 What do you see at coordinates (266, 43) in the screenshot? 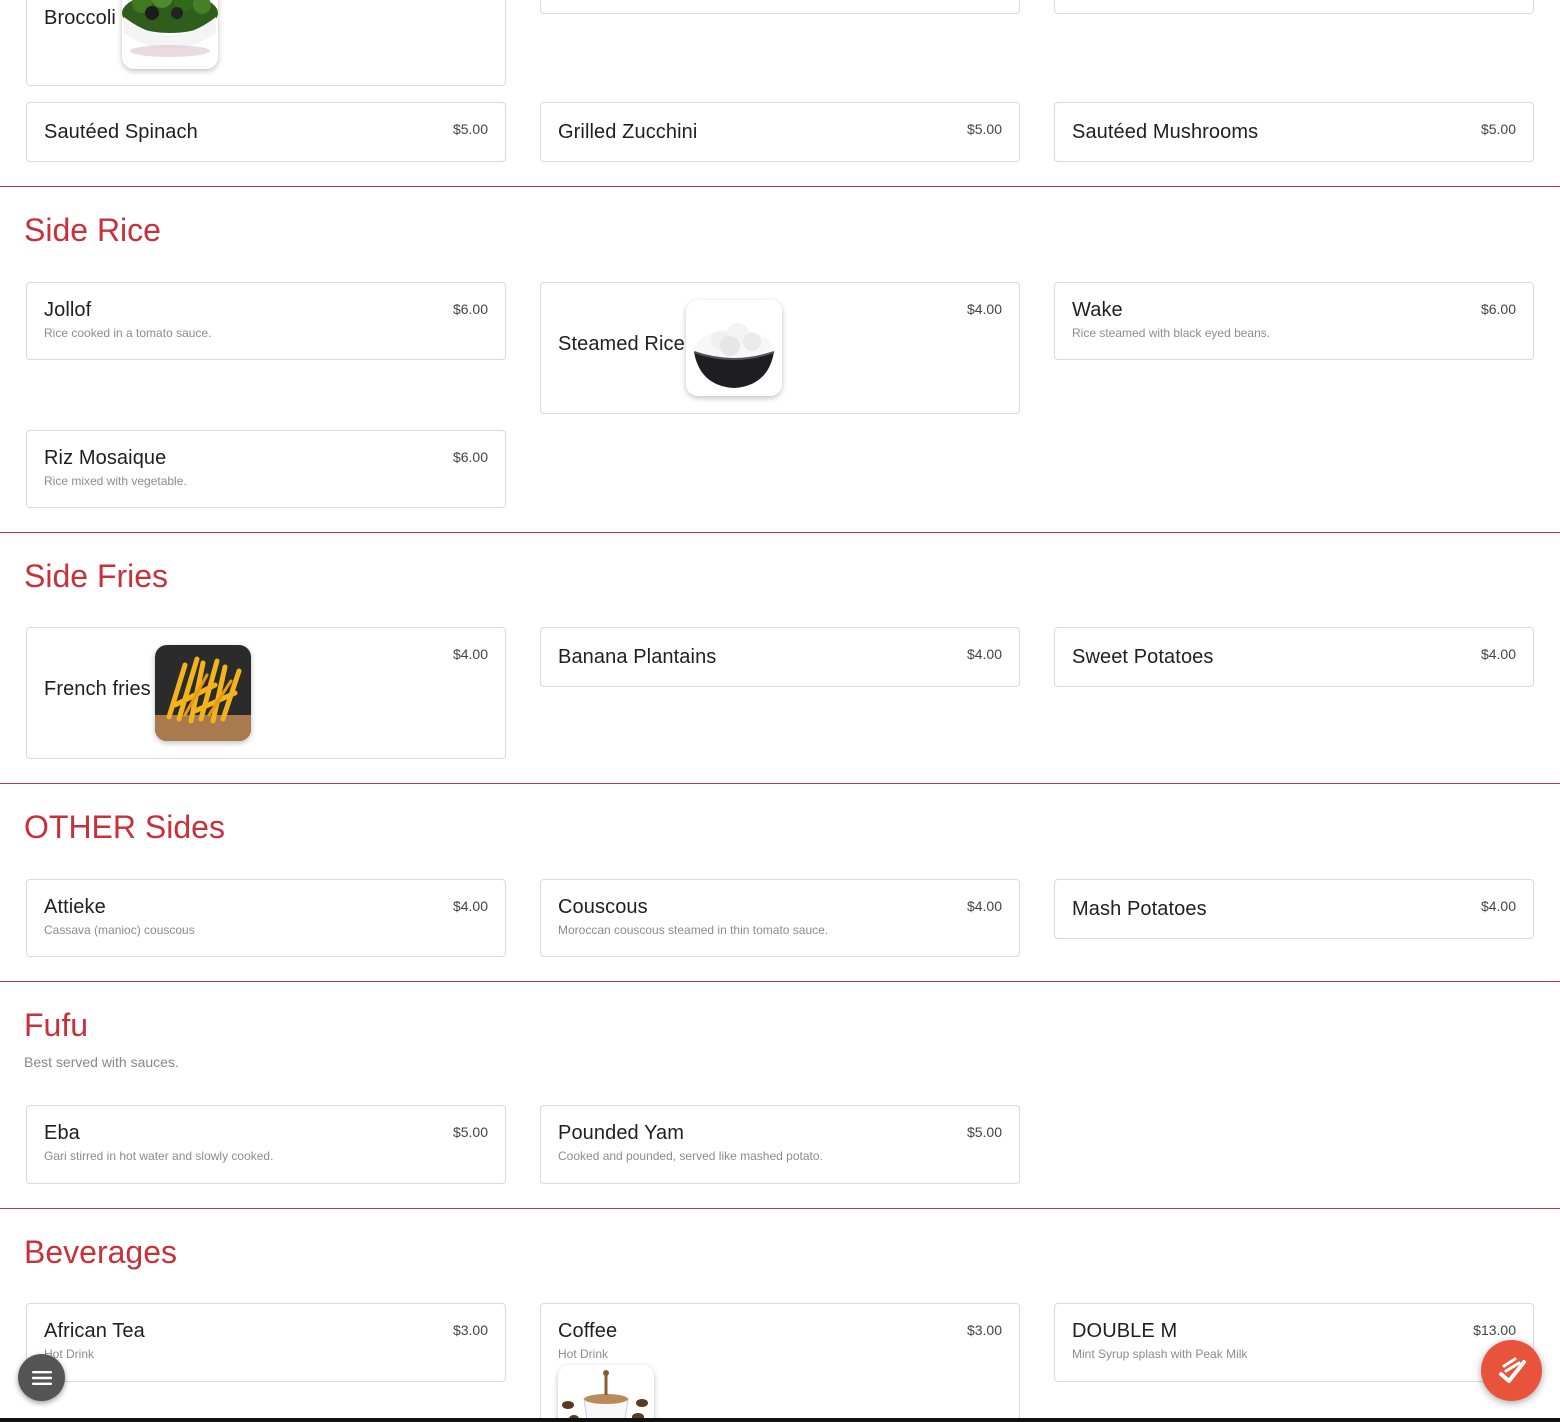
I see `menu-item-card: Broccoli` at bounding box center [266, 43].